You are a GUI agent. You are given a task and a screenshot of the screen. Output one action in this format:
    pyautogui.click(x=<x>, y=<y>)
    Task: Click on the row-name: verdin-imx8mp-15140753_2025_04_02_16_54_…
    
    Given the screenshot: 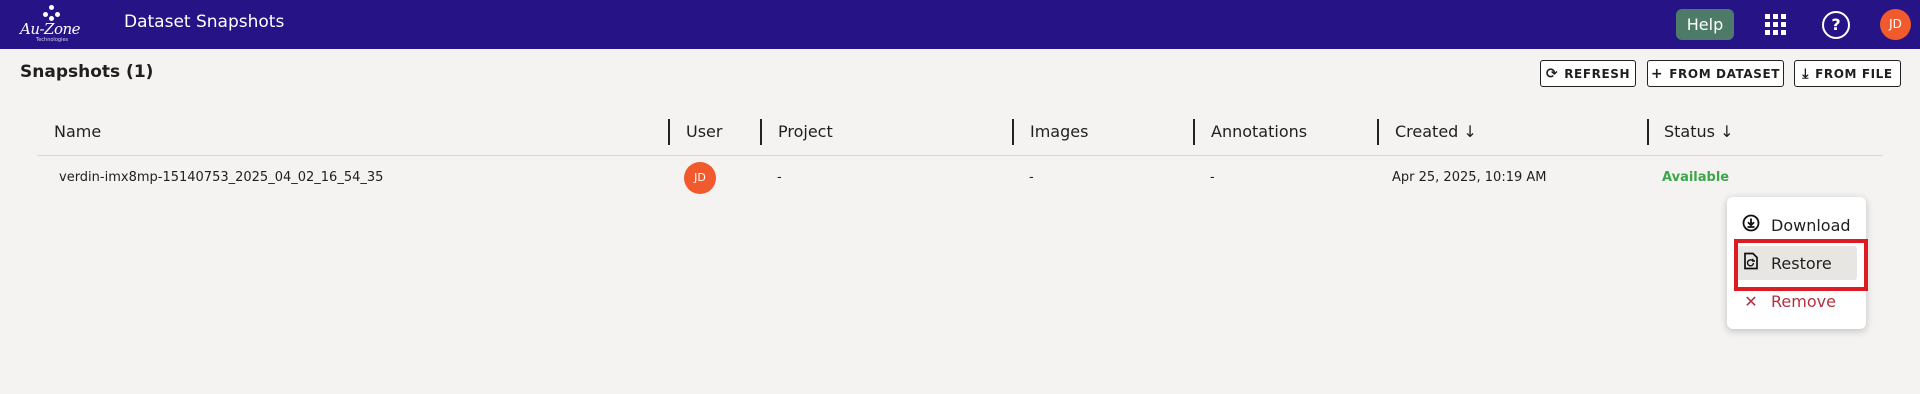 What is the action you would take?
    pyautogui.click(x=221, y=177)
    